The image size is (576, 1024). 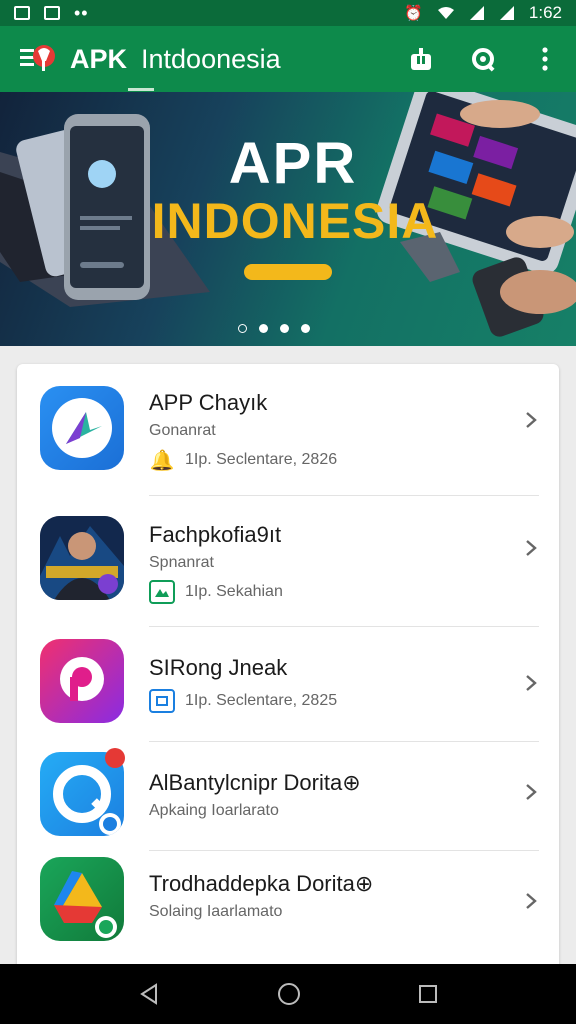 I want to click on app-list-item: Trodhaddepka Dorita⊕ Solaing Iaarlamato, so click(x=288, y=906).